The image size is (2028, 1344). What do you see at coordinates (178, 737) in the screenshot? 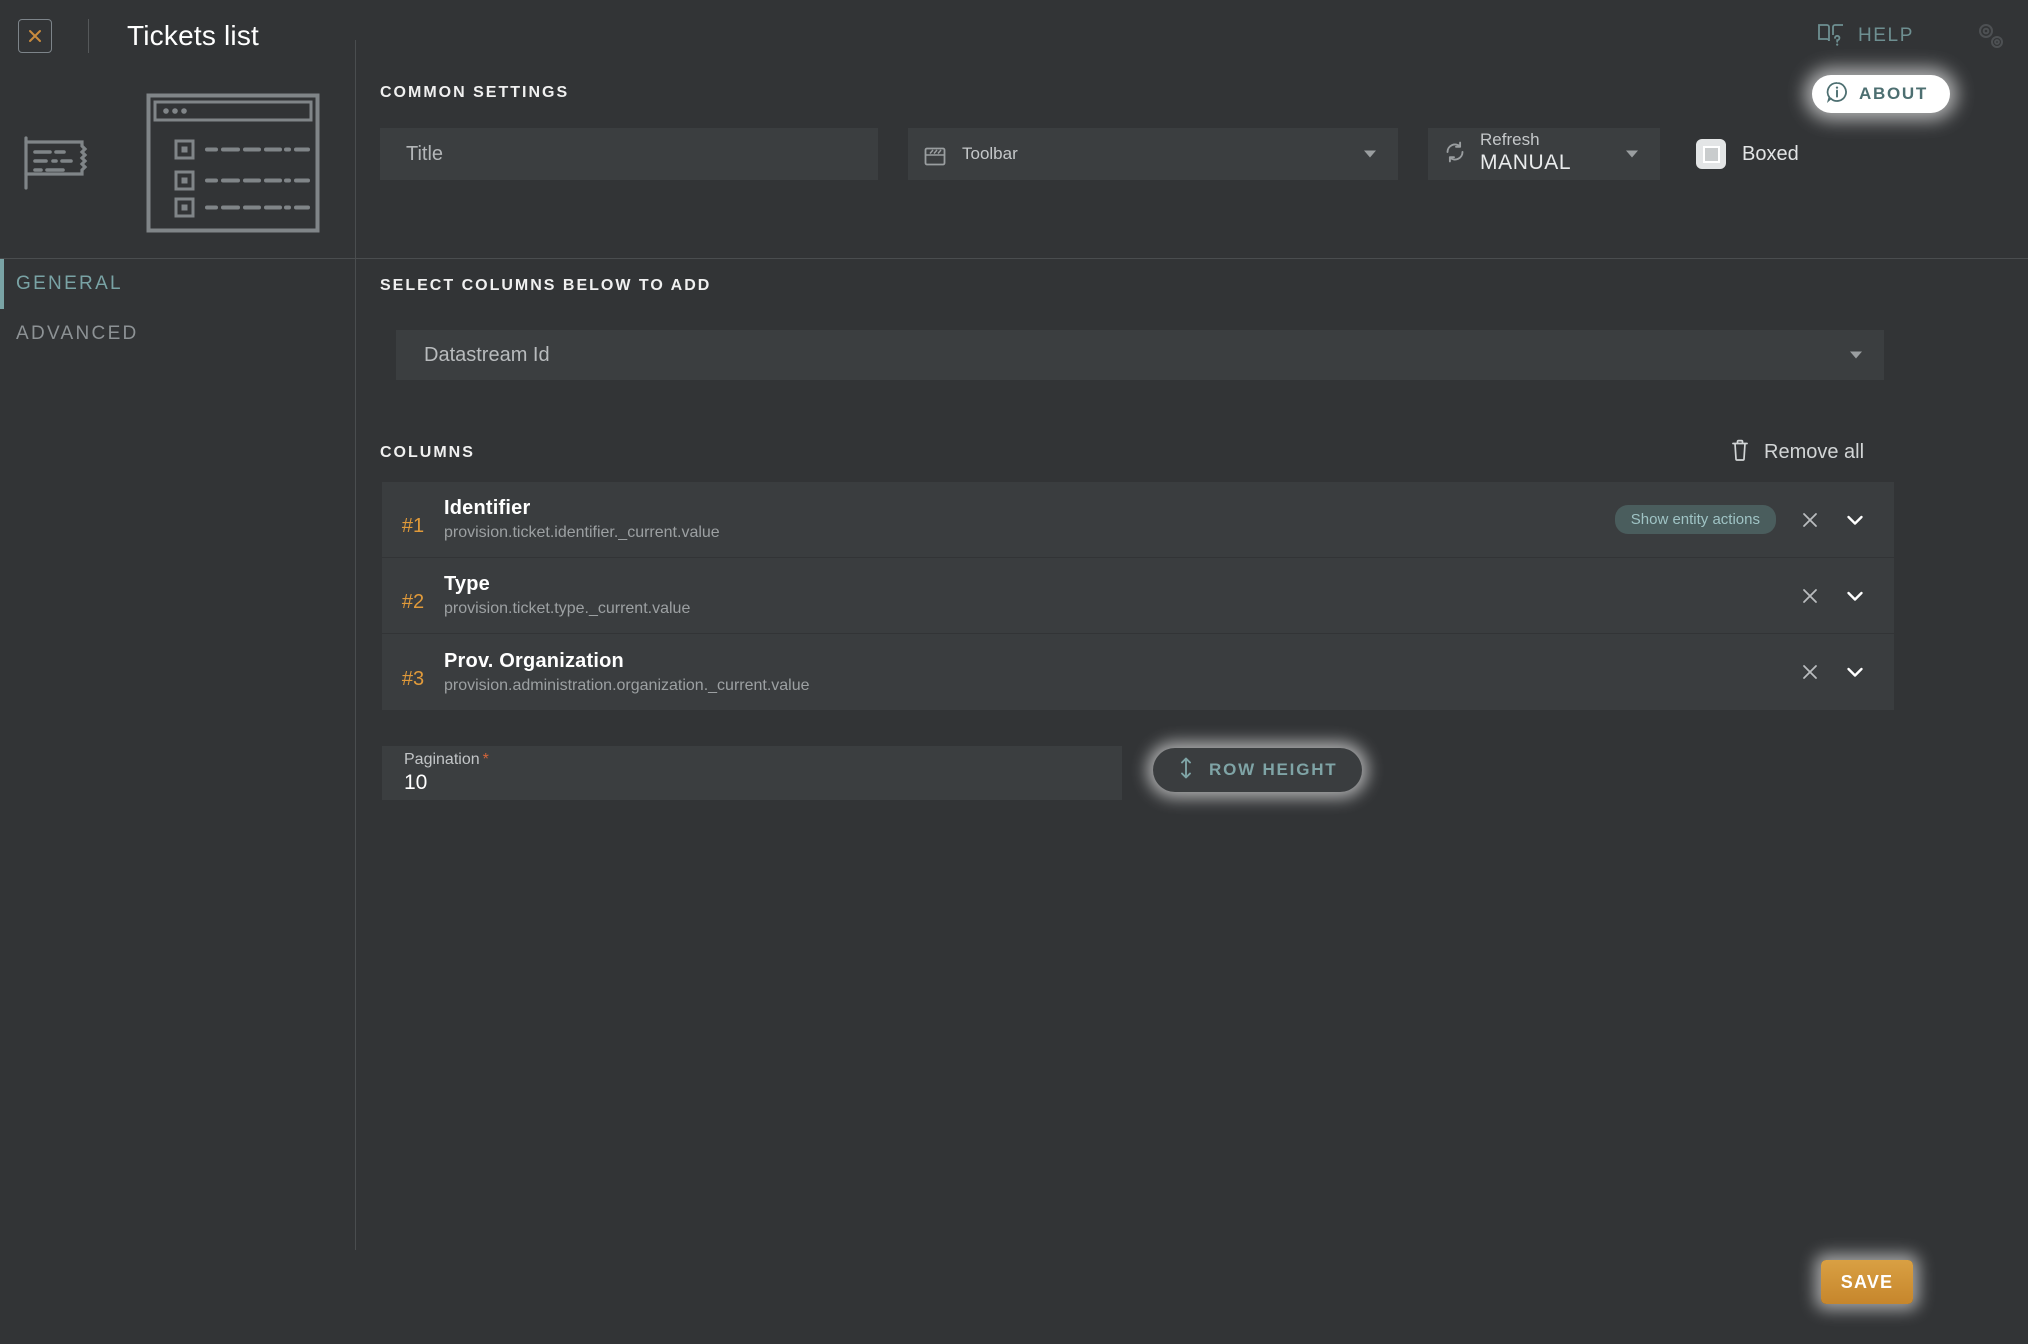
I see `sidebar-nav: GENERAL ADVANCED` at bounding box center [178, 737].